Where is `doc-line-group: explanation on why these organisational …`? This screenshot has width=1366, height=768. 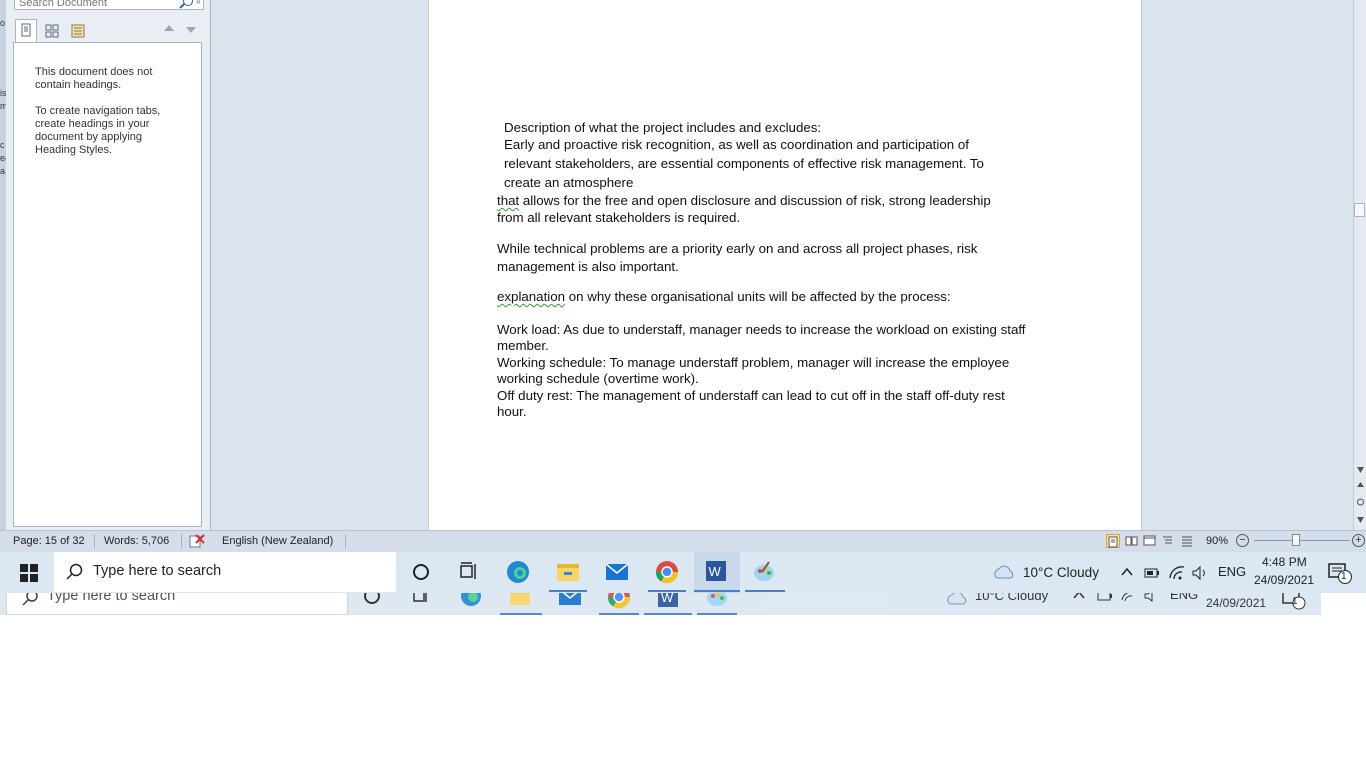 doc-line-group: explanation on why these organisational … is located at coordinates (724, 297).